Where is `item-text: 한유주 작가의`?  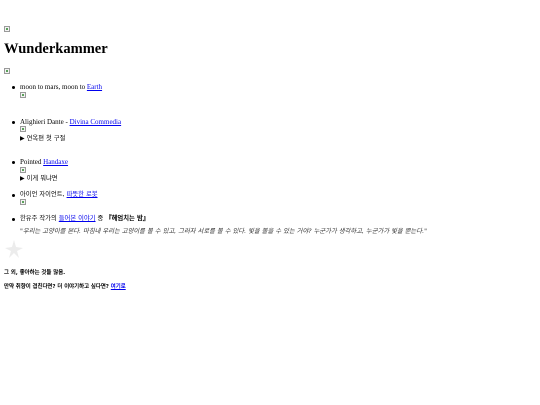 item-text: 한유주 작가의 is located at coordinates (39, 218).